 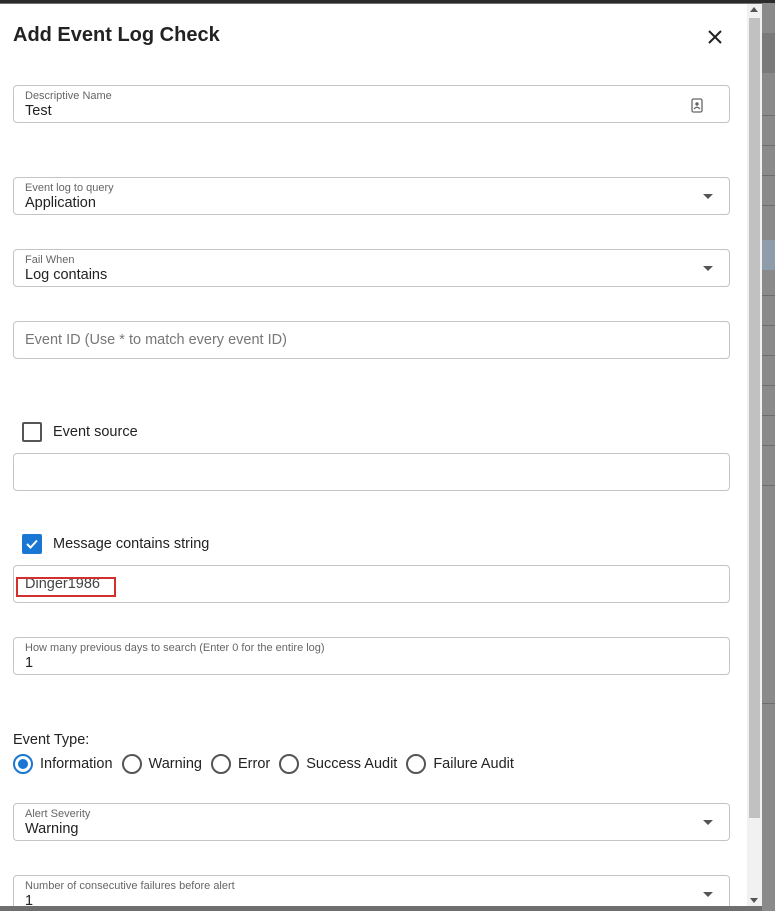 What do you see at coordinates (371, 268) in the screenshot?
I see `fail-when-select: Fail When Log contains` at bounding box center [371, 268].